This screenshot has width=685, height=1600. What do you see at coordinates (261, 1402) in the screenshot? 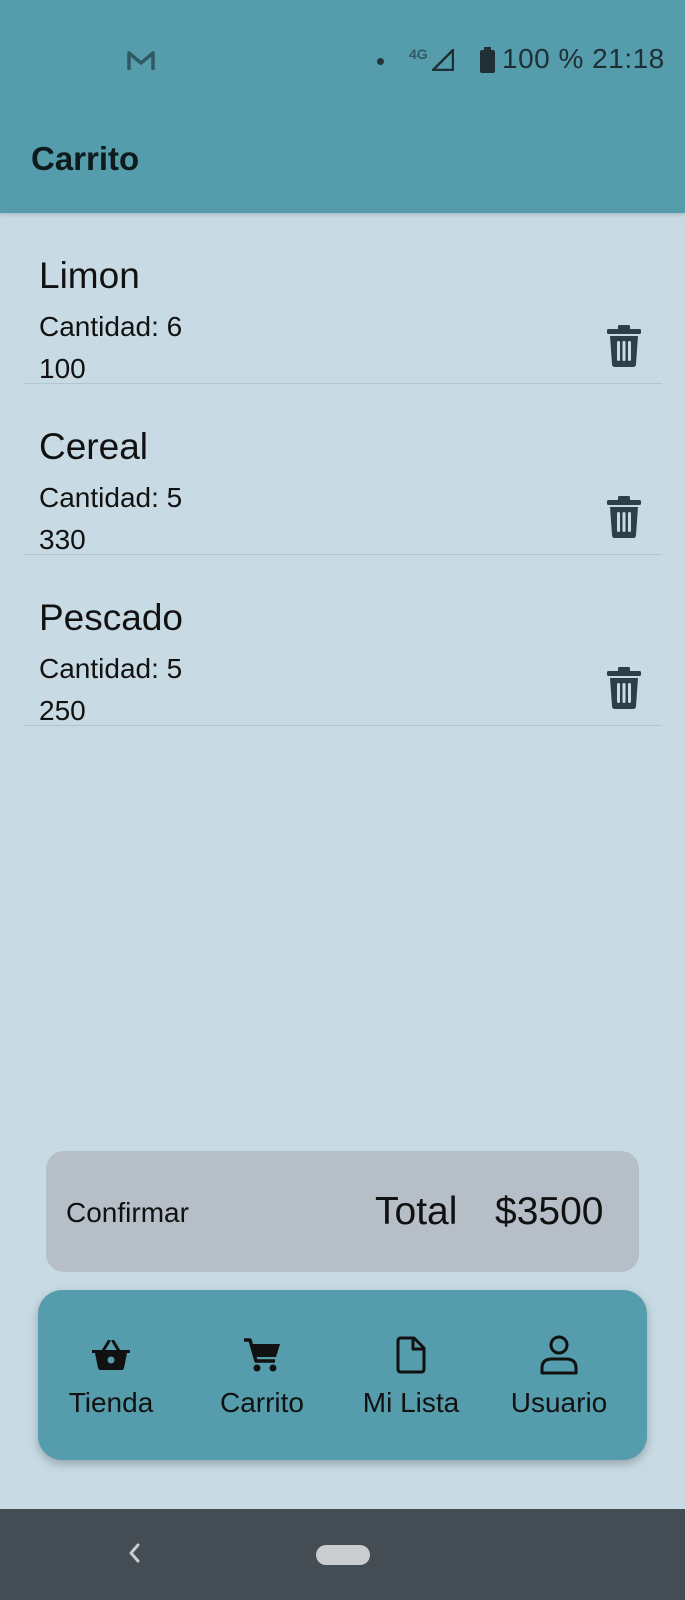
I see `nav-label: Carrito` at bounding box center [261, 1402].